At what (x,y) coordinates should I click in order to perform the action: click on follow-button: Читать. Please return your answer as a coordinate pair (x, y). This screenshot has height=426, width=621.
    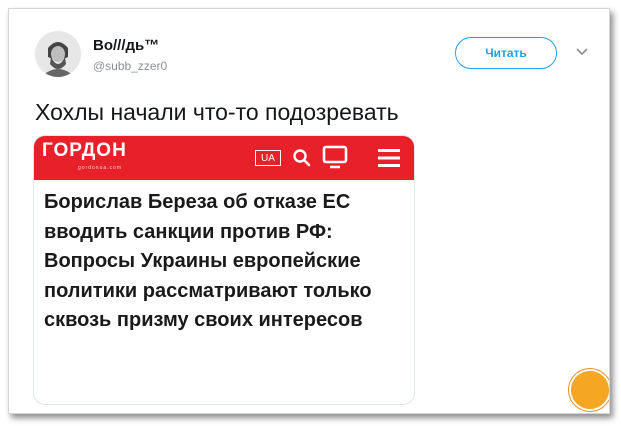
    Looking at the image, I should click on (506, 53).